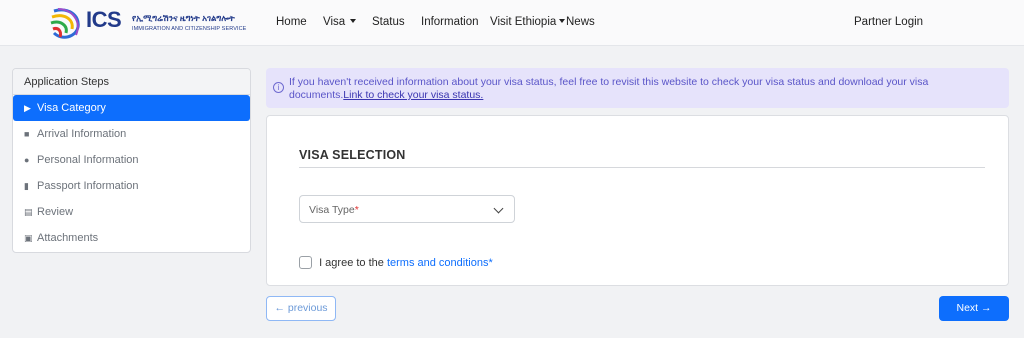 The width and height of the screenshot is (1024, 338). Describe the element at coordinates (131, 108) in the screenshot. I see `step-visa-category: ▶ Visa Category` at that location.